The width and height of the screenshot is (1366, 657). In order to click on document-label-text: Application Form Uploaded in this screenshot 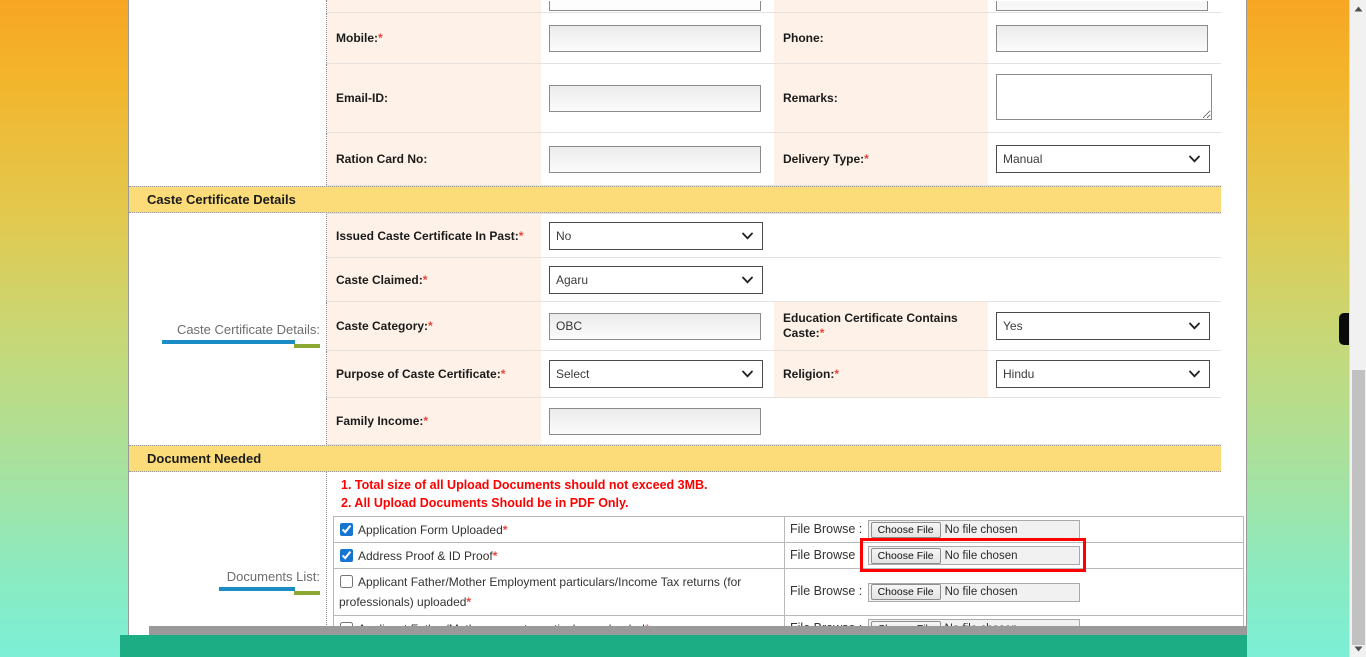, I will do `click(430, 529)`.